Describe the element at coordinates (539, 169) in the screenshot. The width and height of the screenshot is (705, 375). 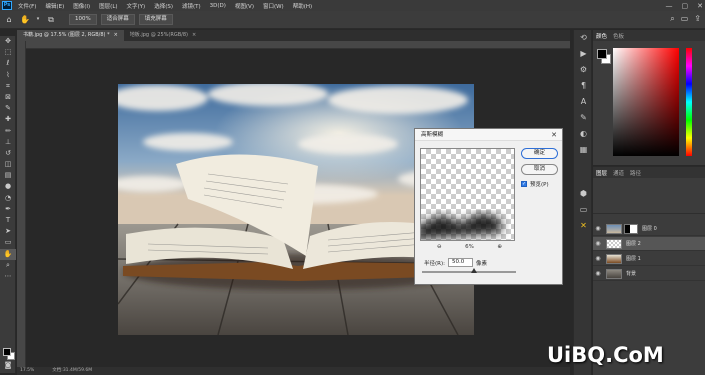
I see `cancel-button: 取消` at that location.